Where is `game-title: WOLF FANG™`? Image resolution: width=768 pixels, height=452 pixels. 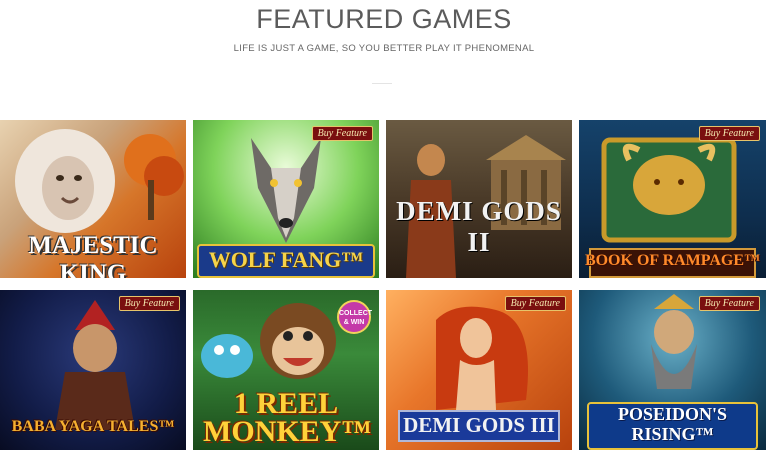
game-title: WOLF FANG™ is located at coordinates (286, 259).